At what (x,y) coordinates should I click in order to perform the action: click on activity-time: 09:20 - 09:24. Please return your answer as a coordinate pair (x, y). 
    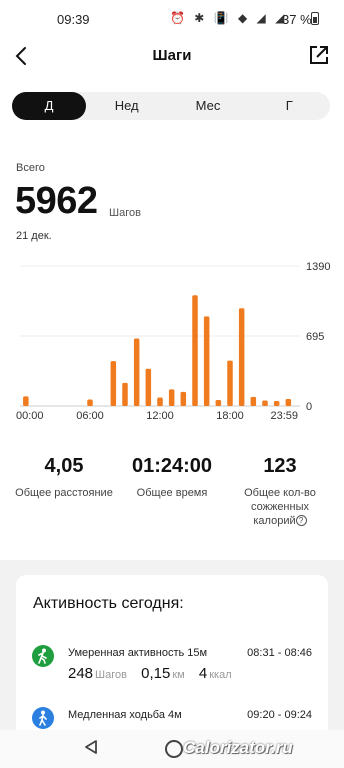
    Looking at the image, I should click on (279, 715).